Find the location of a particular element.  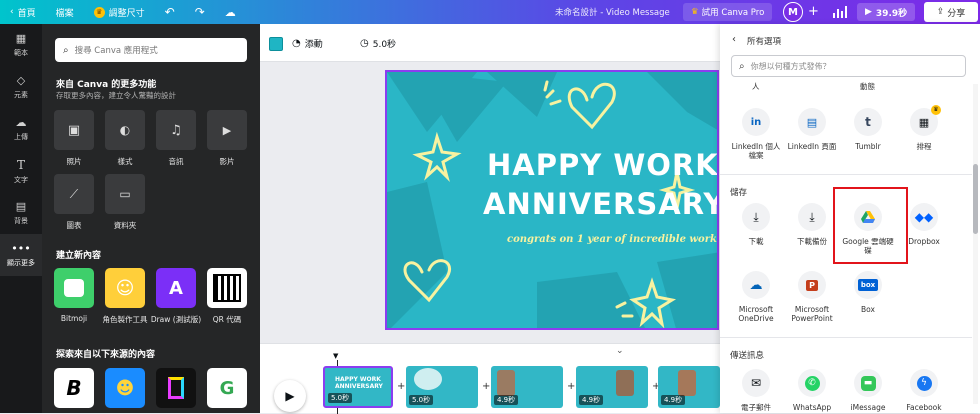

source-app-1: B is located at coordinates (74, 388).